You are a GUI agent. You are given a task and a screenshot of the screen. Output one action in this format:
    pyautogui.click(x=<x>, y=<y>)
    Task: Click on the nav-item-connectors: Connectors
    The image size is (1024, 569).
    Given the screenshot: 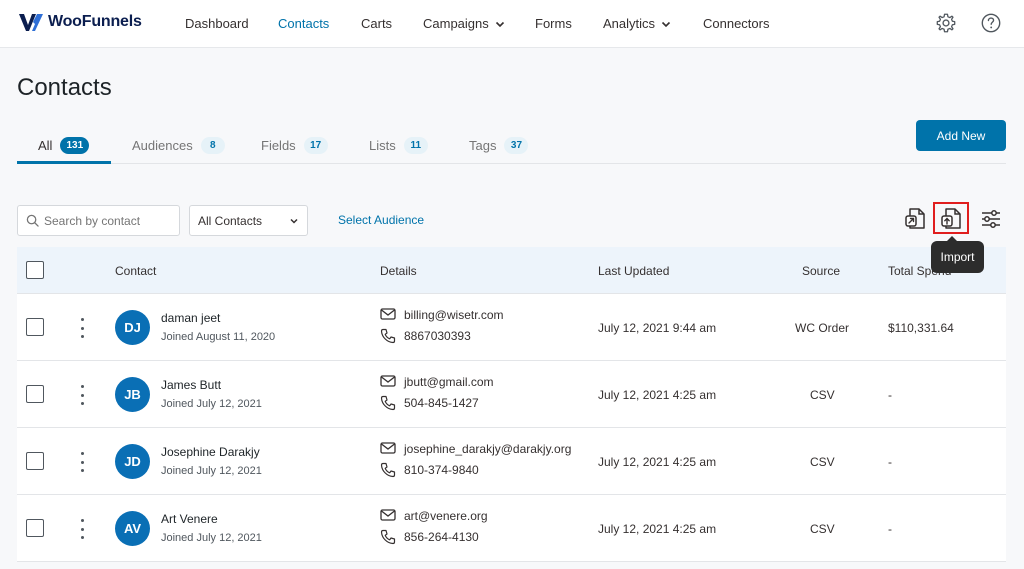 What is the action you would take?
    pyautogui.click(x=736, y=23)
    